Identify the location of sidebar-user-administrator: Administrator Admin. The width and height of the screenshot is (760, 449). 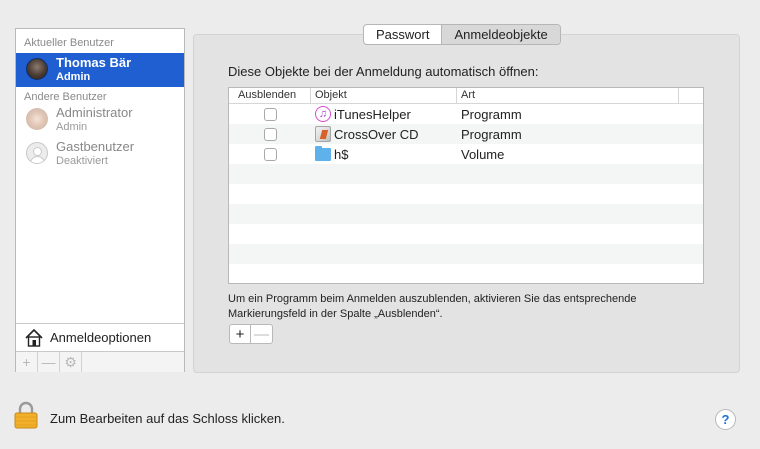
(100, 120).